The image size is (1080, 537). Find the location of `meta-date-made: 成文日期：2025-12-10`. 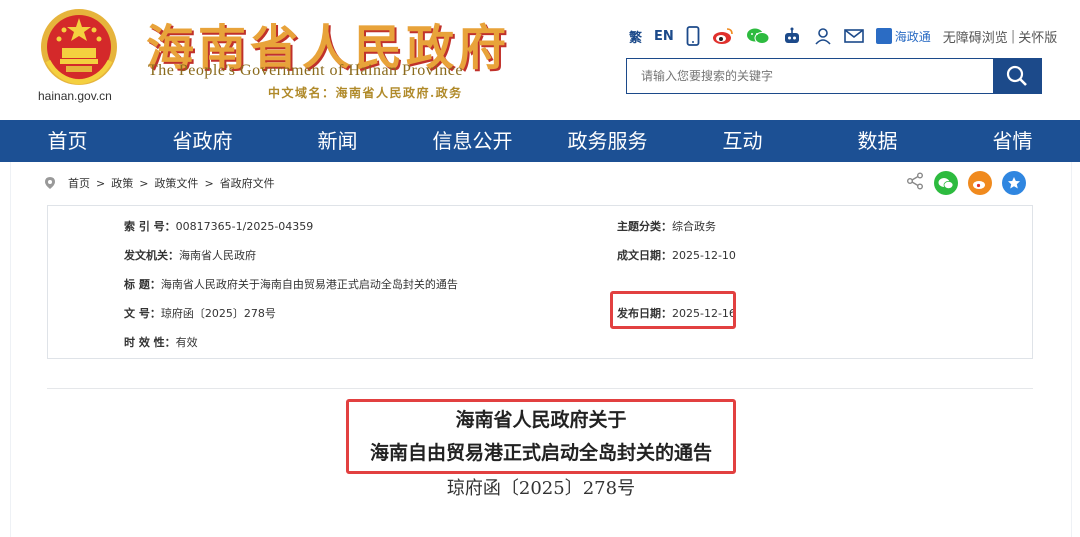

meta-date-made: 成文日期：2025-12-10 is located at coordinates (676, 255).